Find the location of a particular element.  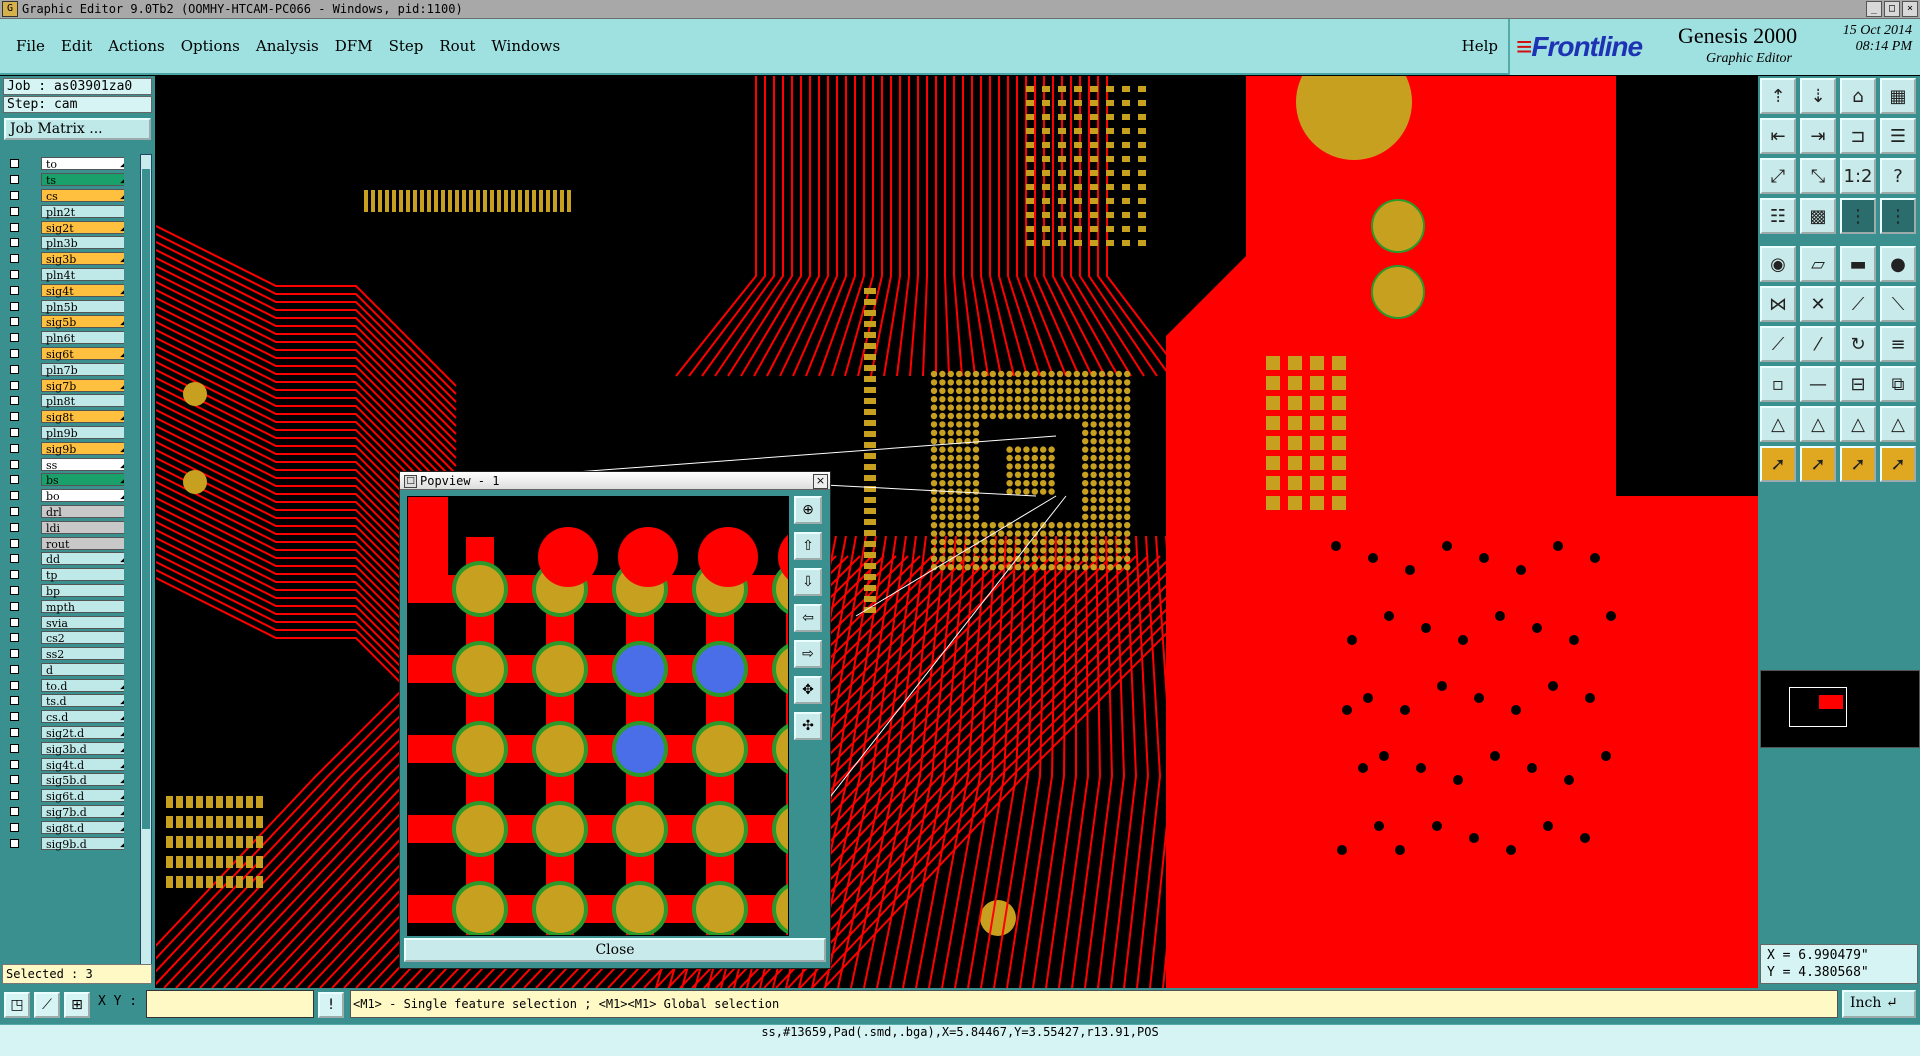

pointer1-icon: ➚ is located at coordinates (1778, 464).